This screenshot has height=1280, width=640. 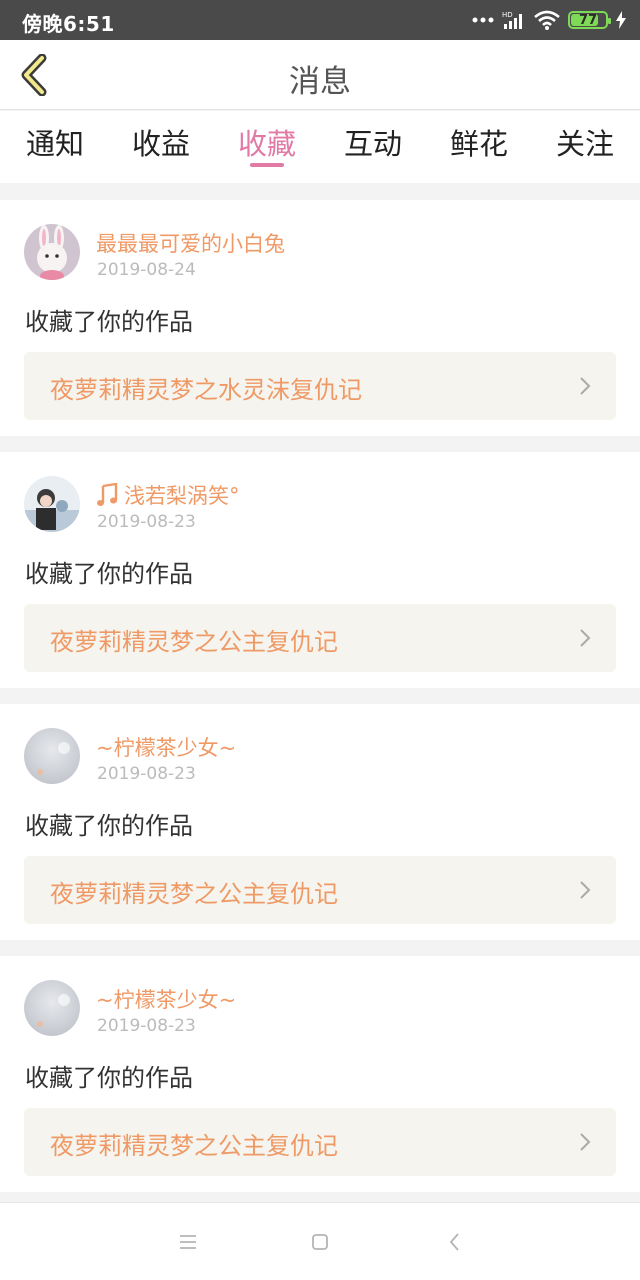 I want to click on signal-icon: HD, so click(x=512, y=20).